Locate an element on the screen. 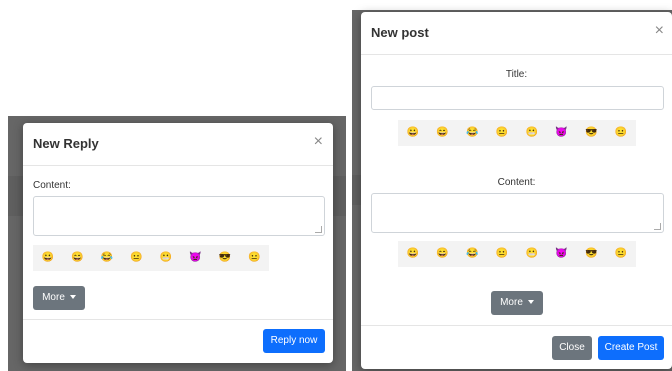 Image resolution: width=672 pixels, height=371 pixels. modal-header: New post × is located at coordinates (516, 33).